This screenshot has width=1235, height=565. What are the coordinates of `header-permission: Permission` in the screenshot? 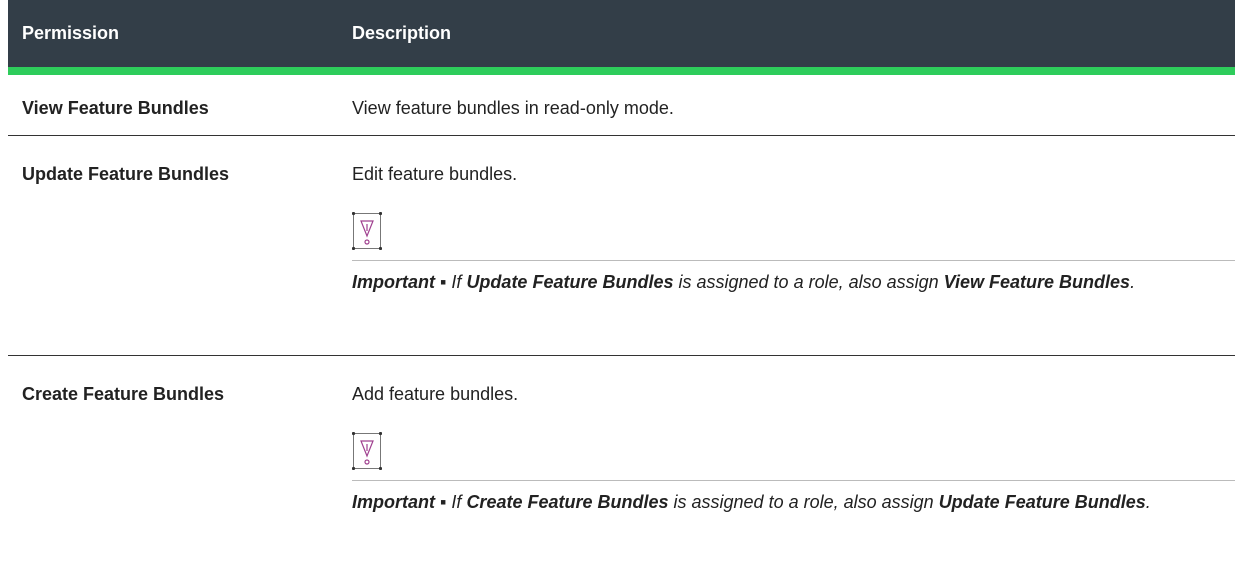 It's located at (71, 33).